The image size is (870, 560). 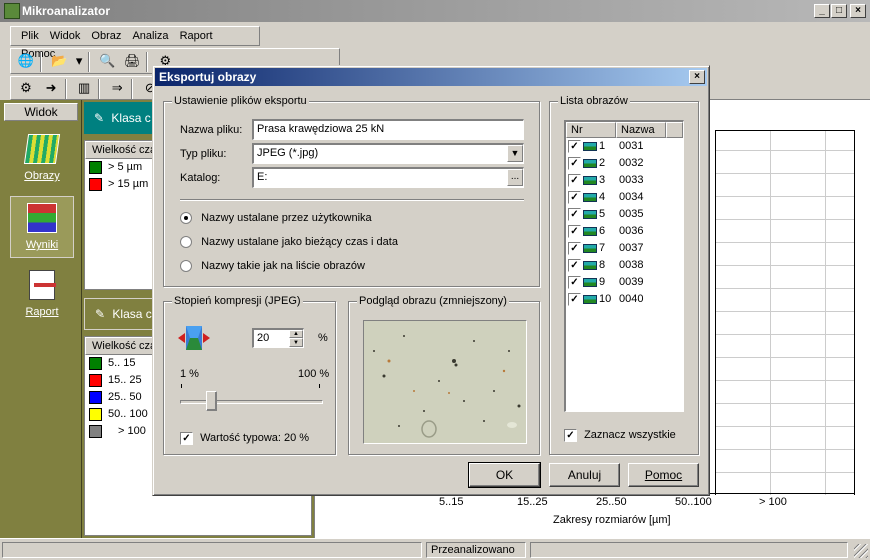 I want to click on image-list-group-label: Lista obrazów, so click(x=594, y=101).